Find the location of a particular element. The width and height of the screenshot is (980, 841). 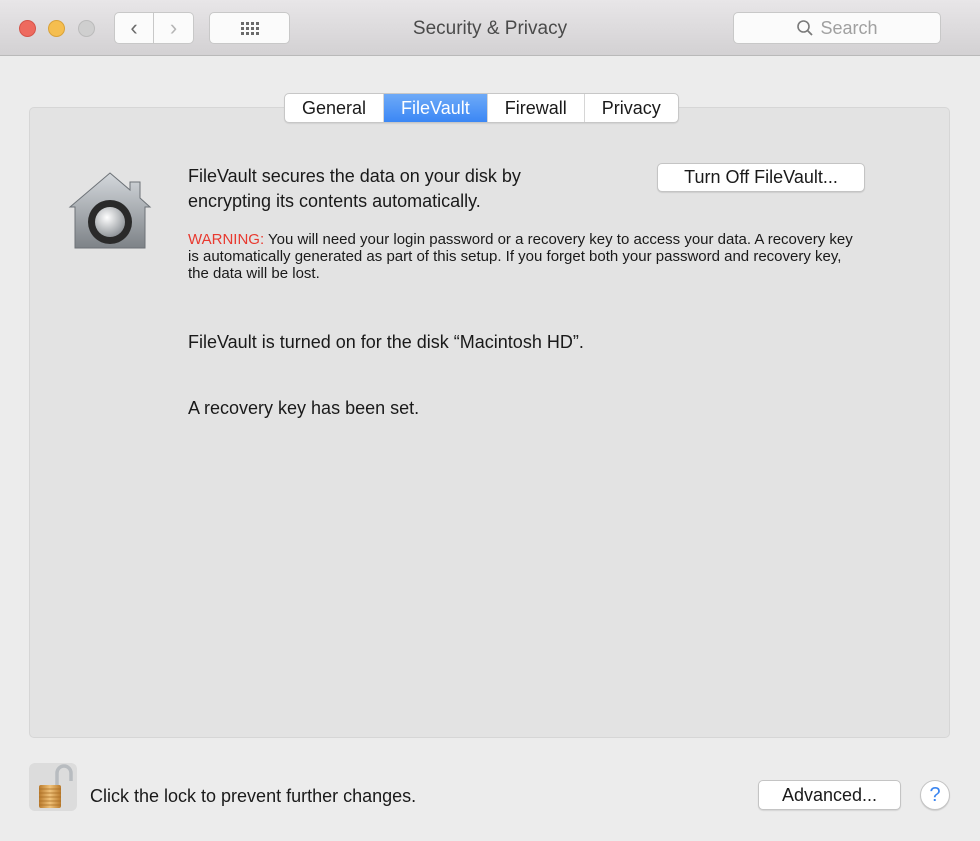

help-button: ? is located at coordinates (935, 795).